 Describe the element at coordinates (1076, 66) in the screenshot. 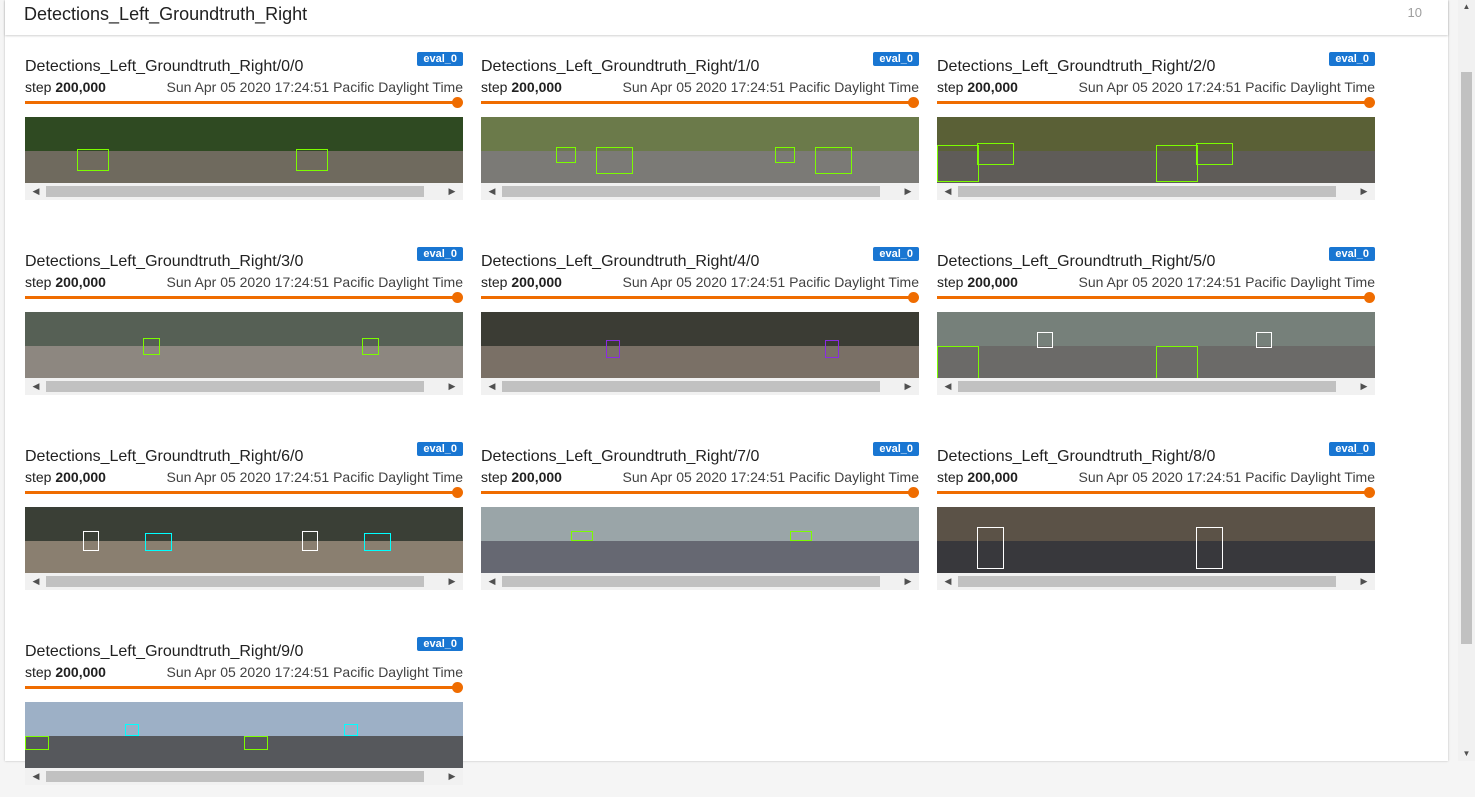

I see `card-tag: Detections_Left_Groundtruth_Right/2/0` at that location.